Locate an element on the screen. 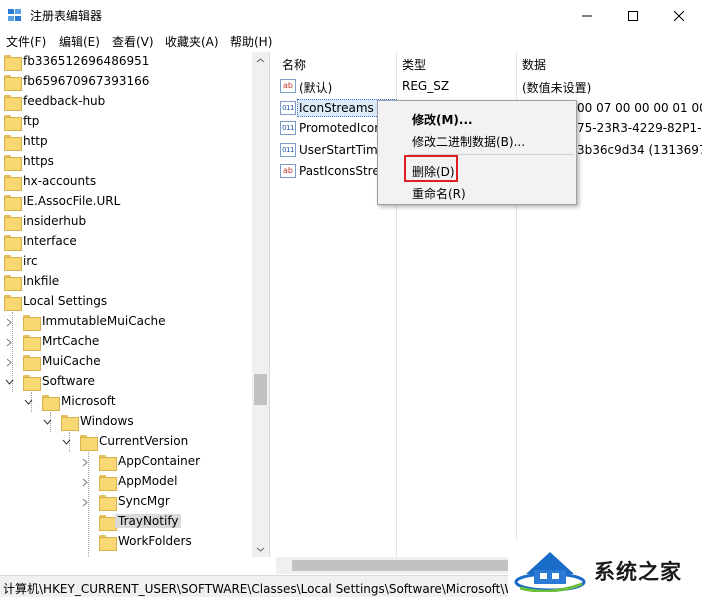 Image resolution: width=702 pixels, height=597 pixels. tree-item: hx-accounts is located at coordinates (126, 182).